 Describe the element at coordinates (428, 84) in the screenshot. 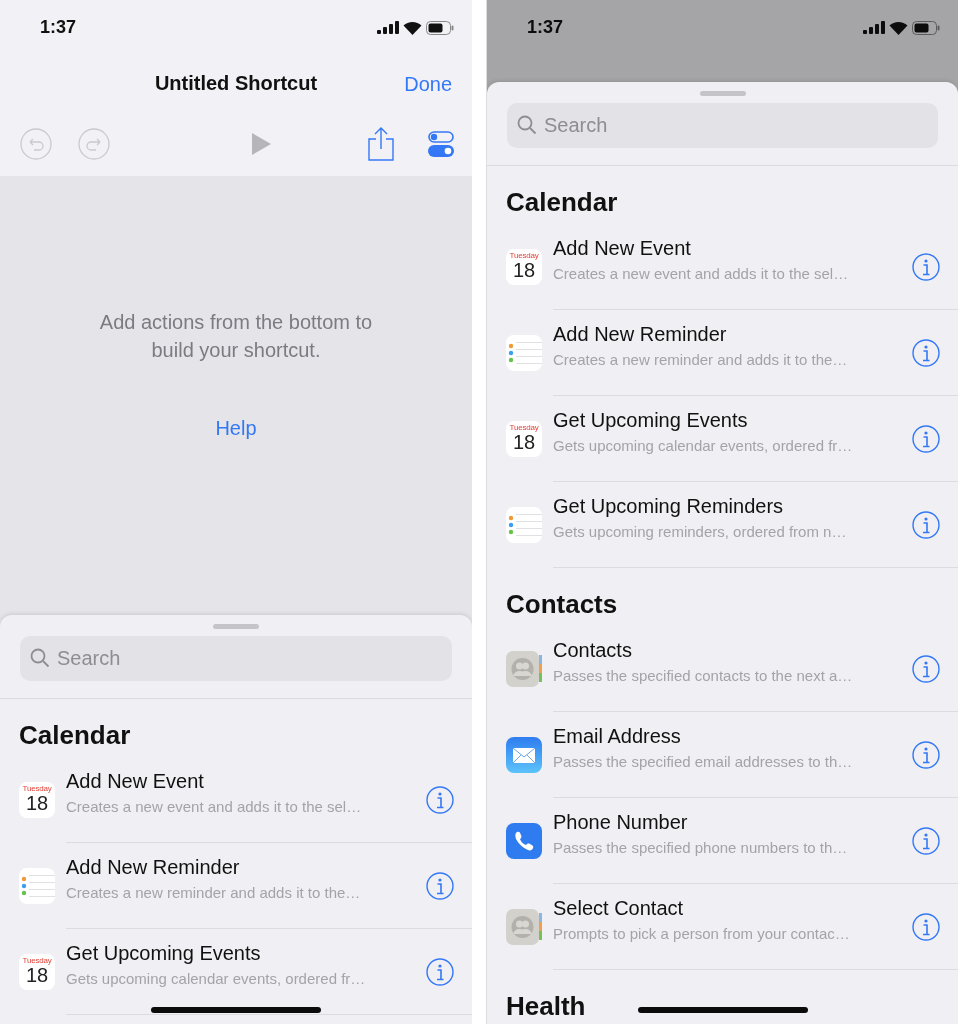

I see `done-button: Done` at that location.